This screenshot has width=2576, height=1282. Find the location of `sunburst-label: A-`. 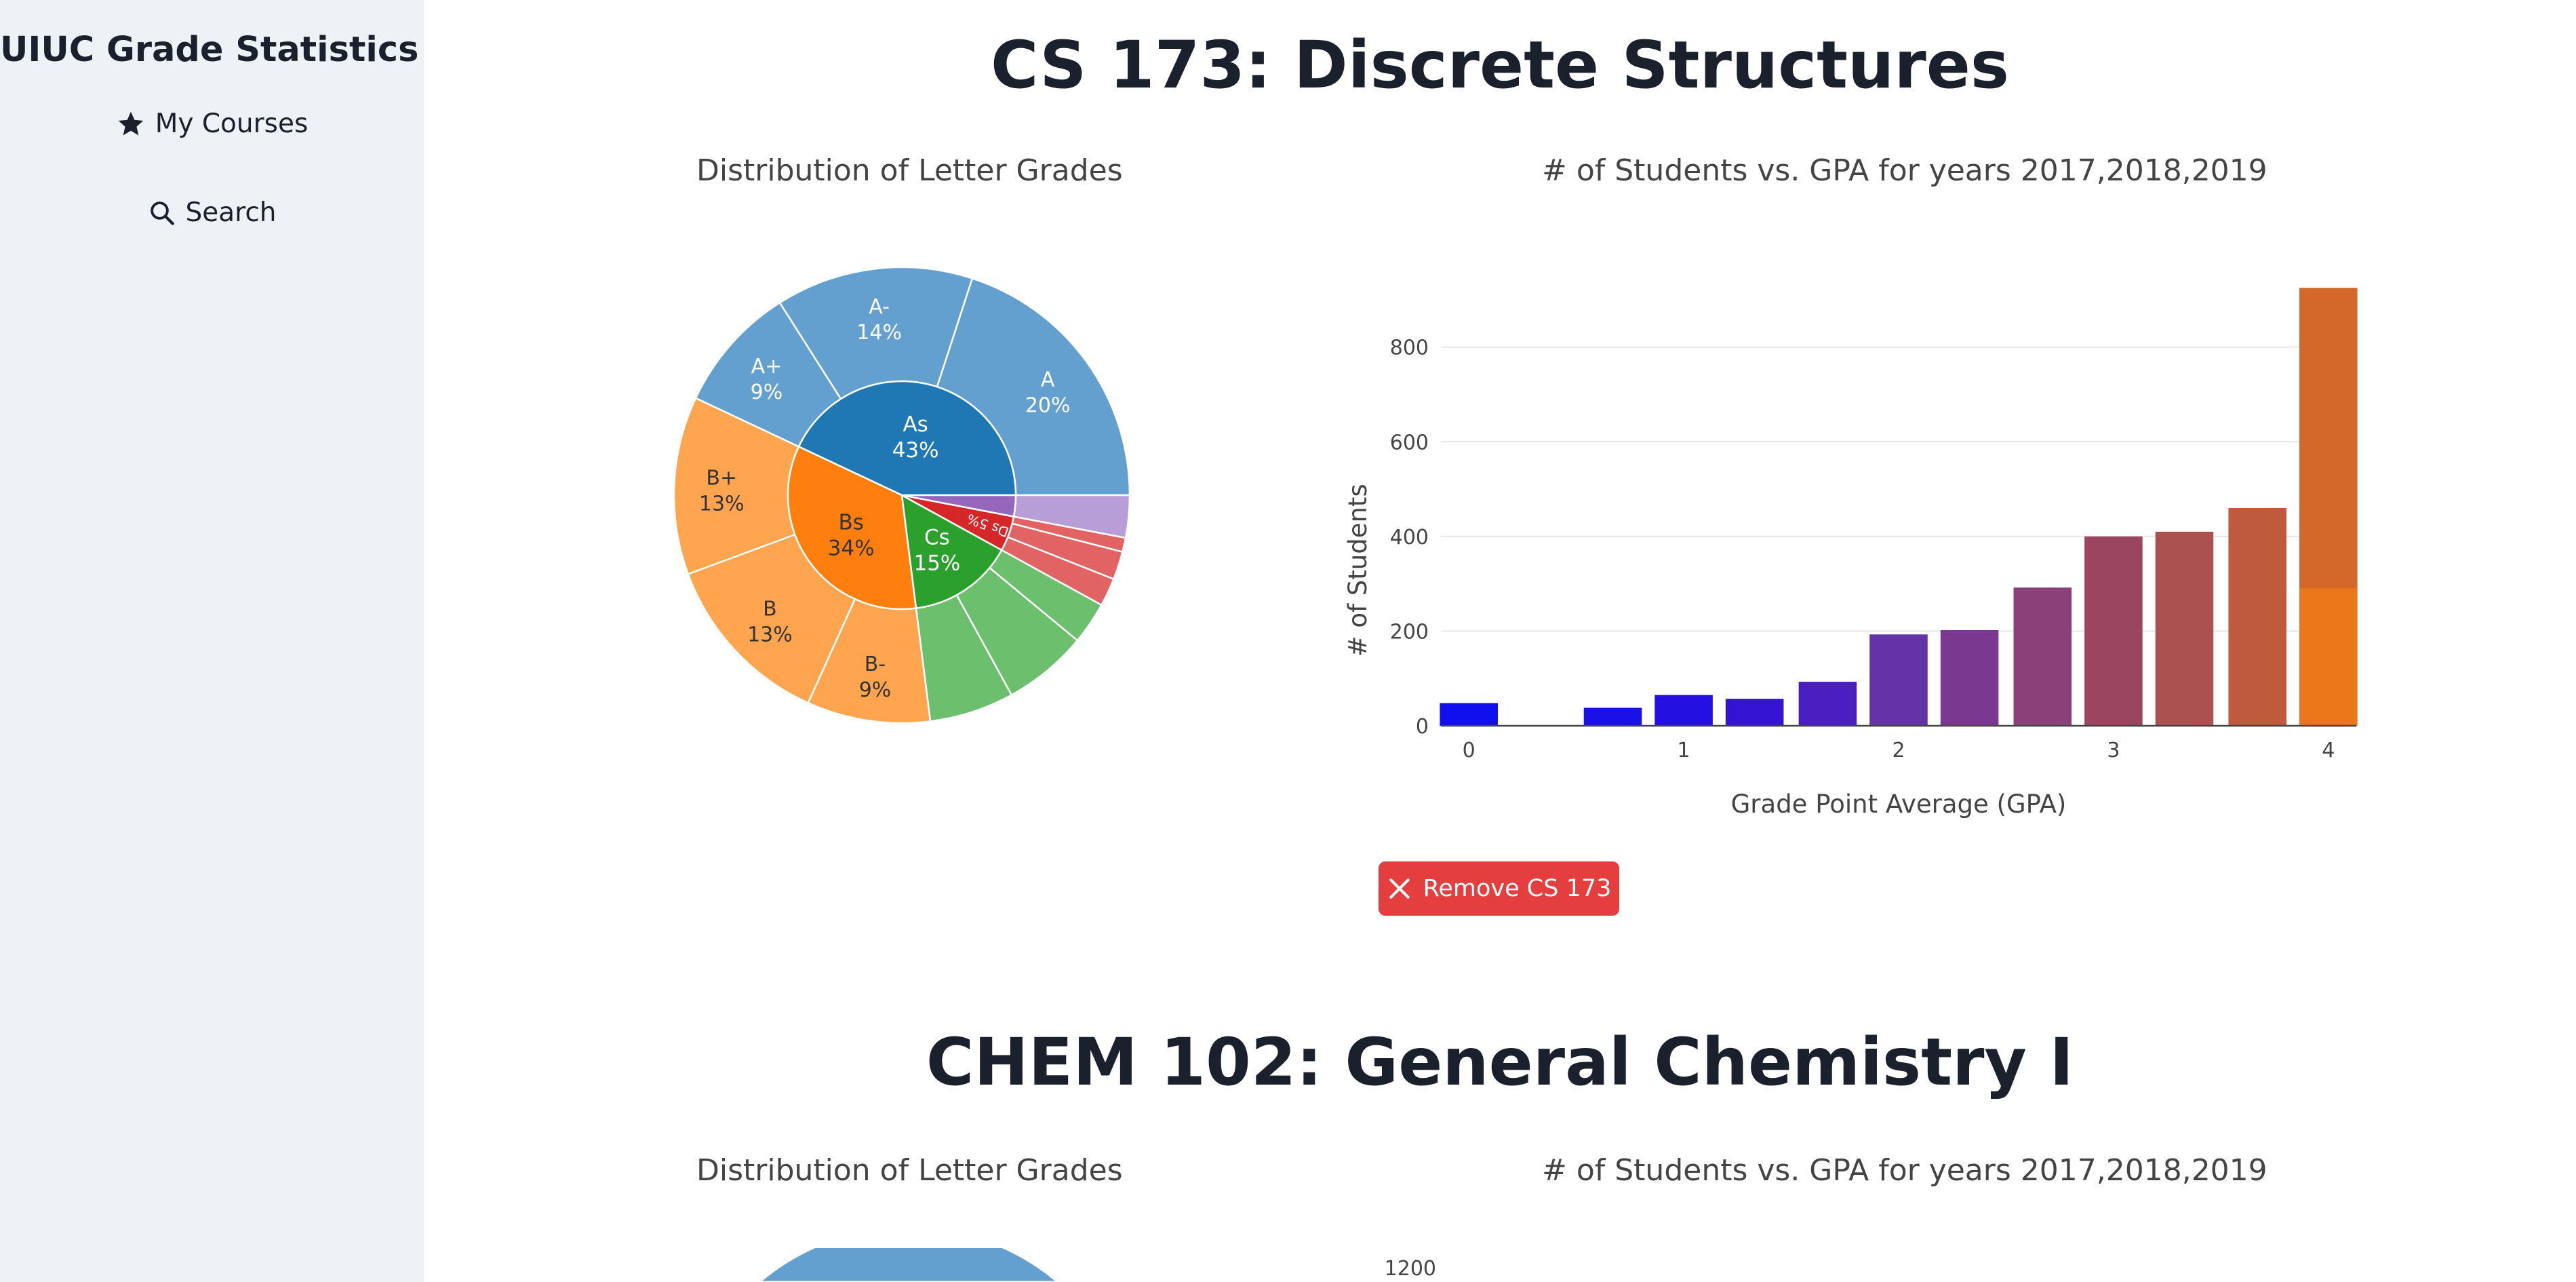

sunburst-label: A- is located at coordinates (880, 307).